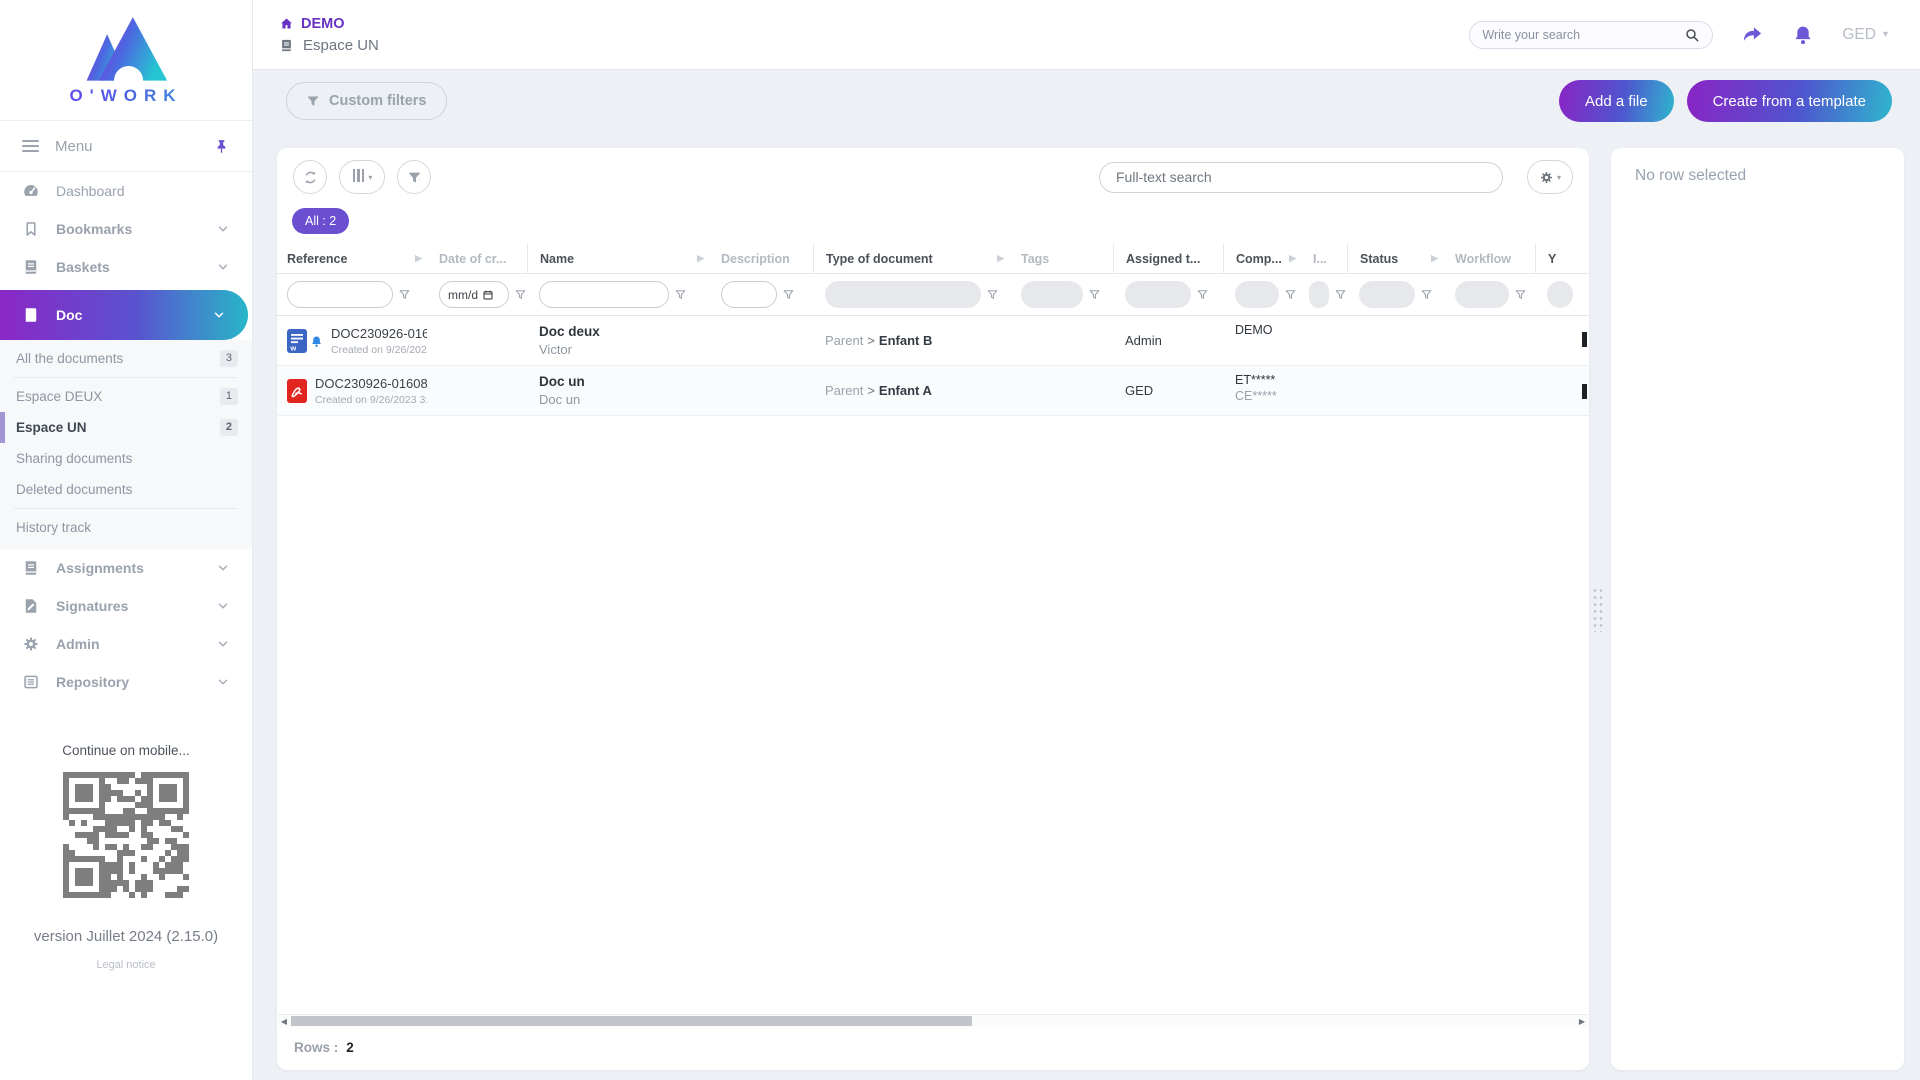  What do you see at coordinates (1789, 101) in the screenshot?
I see `create-from-template-button: Create from a template` at bounding box center [1789, 101].